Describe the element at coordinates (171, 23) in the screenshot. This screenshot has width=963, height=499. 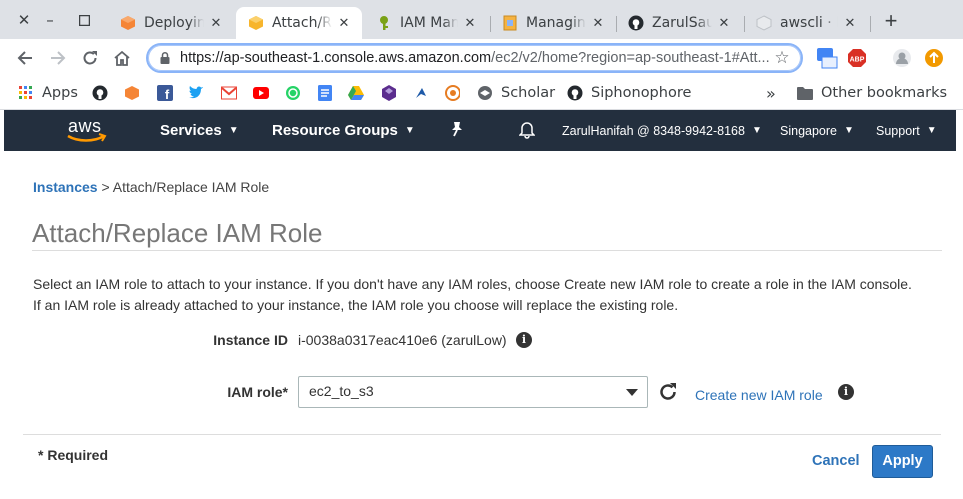
I see `browser-tab: Deploying ✕` at that location.